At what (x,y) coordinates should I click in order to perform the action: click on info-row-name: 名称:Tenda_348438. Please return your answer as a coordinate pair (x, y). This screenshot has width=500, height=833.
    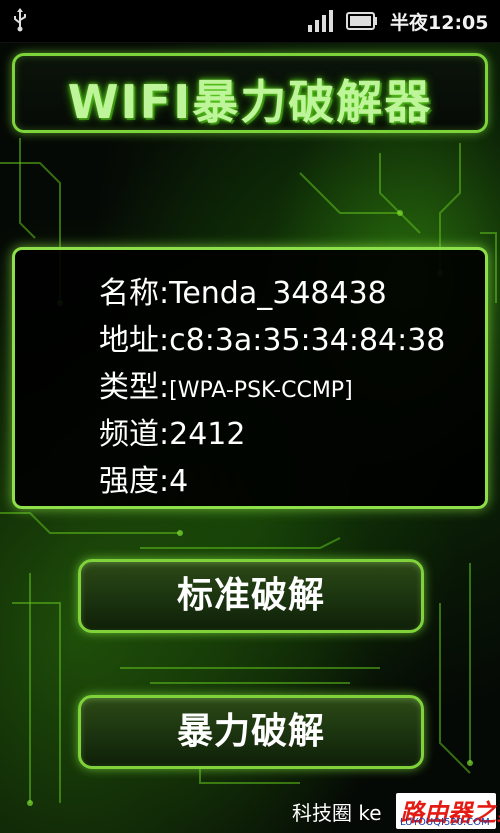
    Looking at the image, I should click on (243, 290).